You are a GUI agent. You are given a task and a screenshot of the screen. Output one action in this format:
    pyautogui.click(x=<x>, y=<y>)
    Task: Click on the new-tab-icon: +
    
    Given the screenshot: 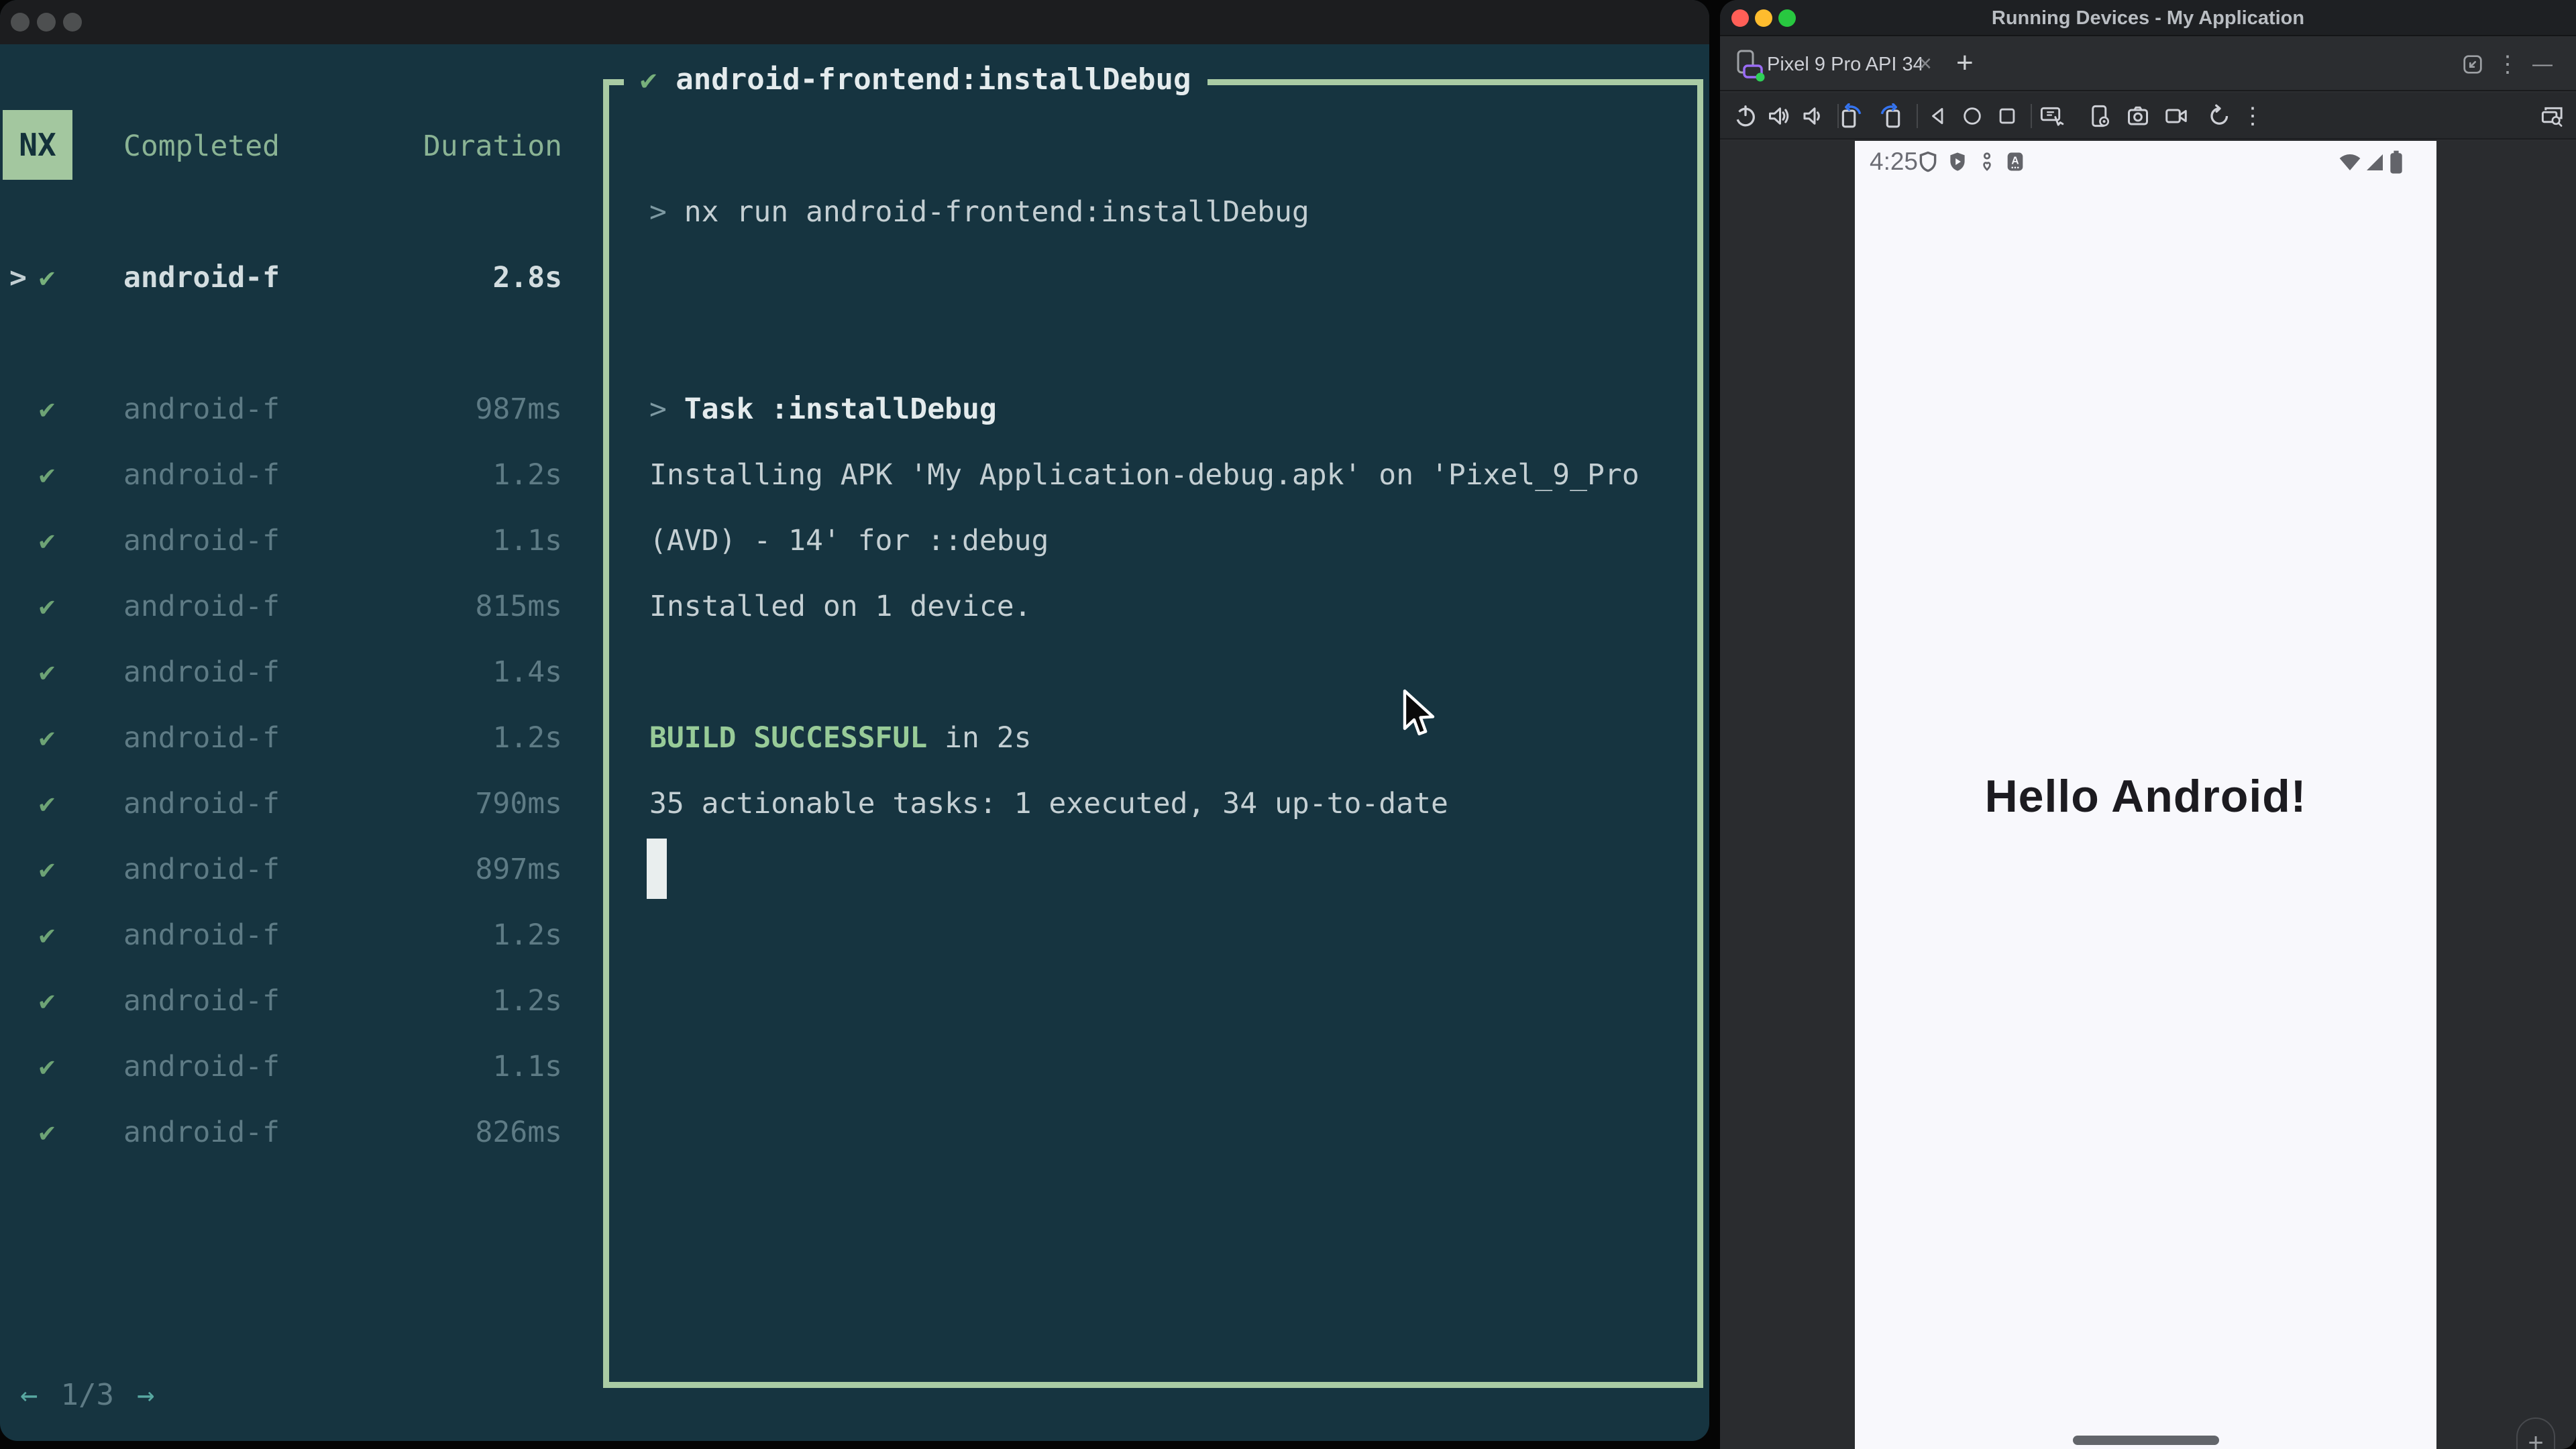 What is the action you would take?
    pyautogui.click(x=1965, y=64)
    